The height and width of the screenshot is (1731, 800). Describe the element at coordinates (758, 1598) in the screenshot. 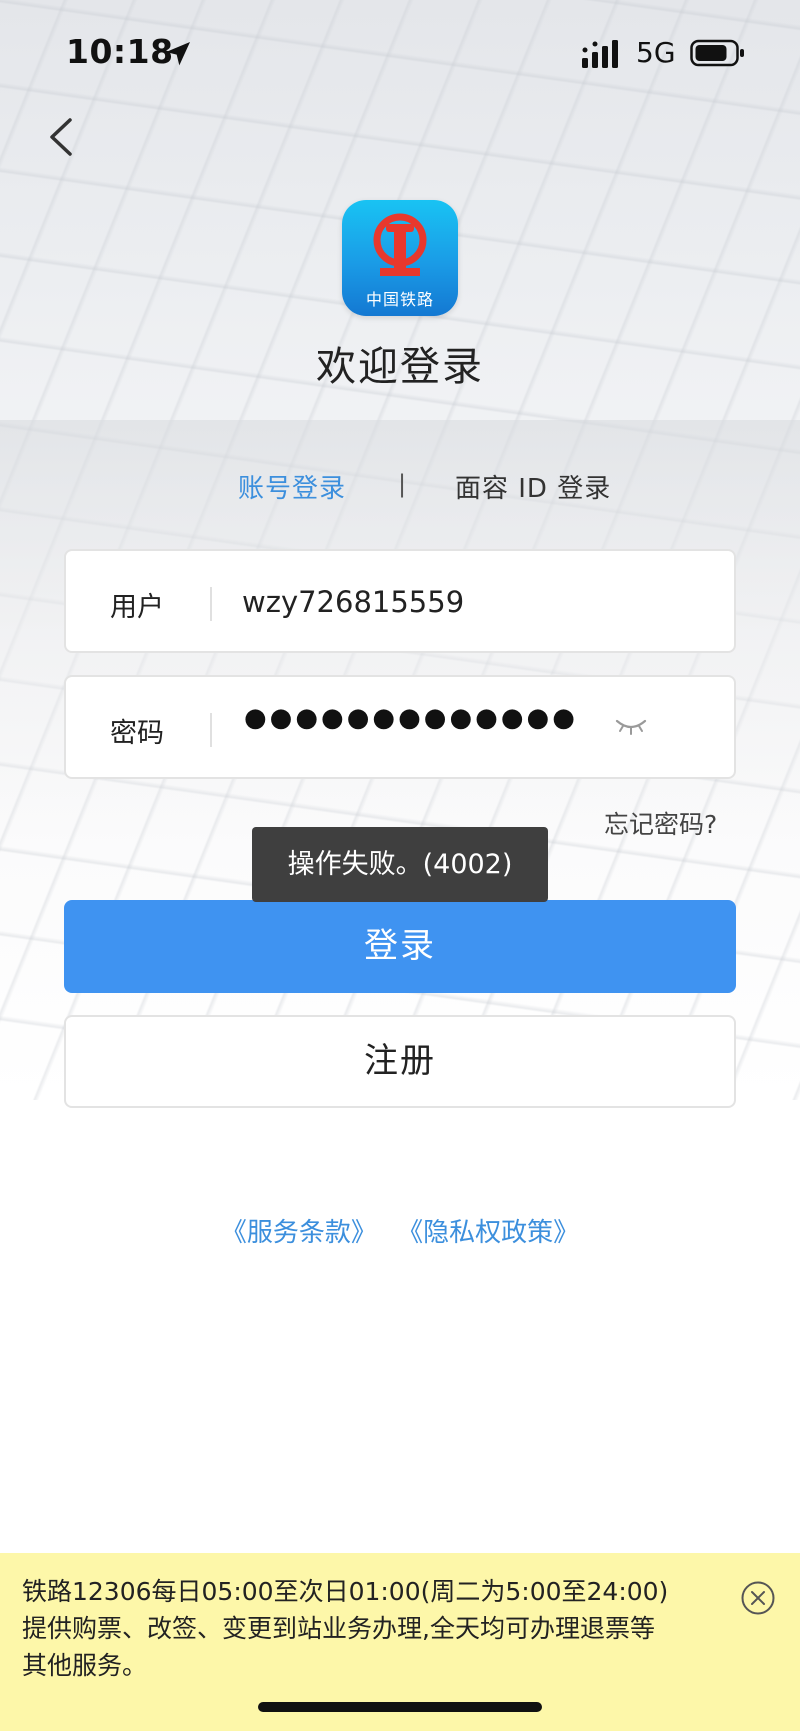

I see `close-circle-icon` at that location.